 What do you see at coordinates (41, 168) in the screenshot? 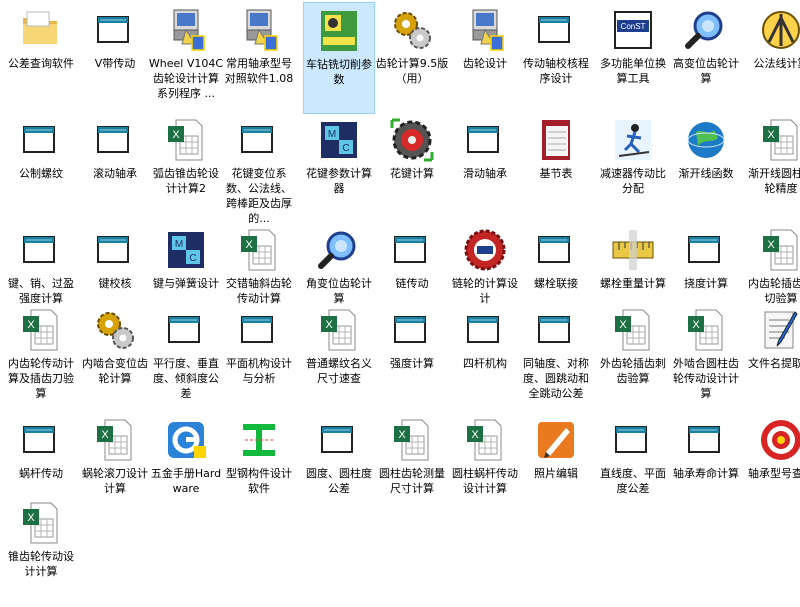
I see `desktop-shortcut: 公制螺纹` at bounding box center [41, 168].